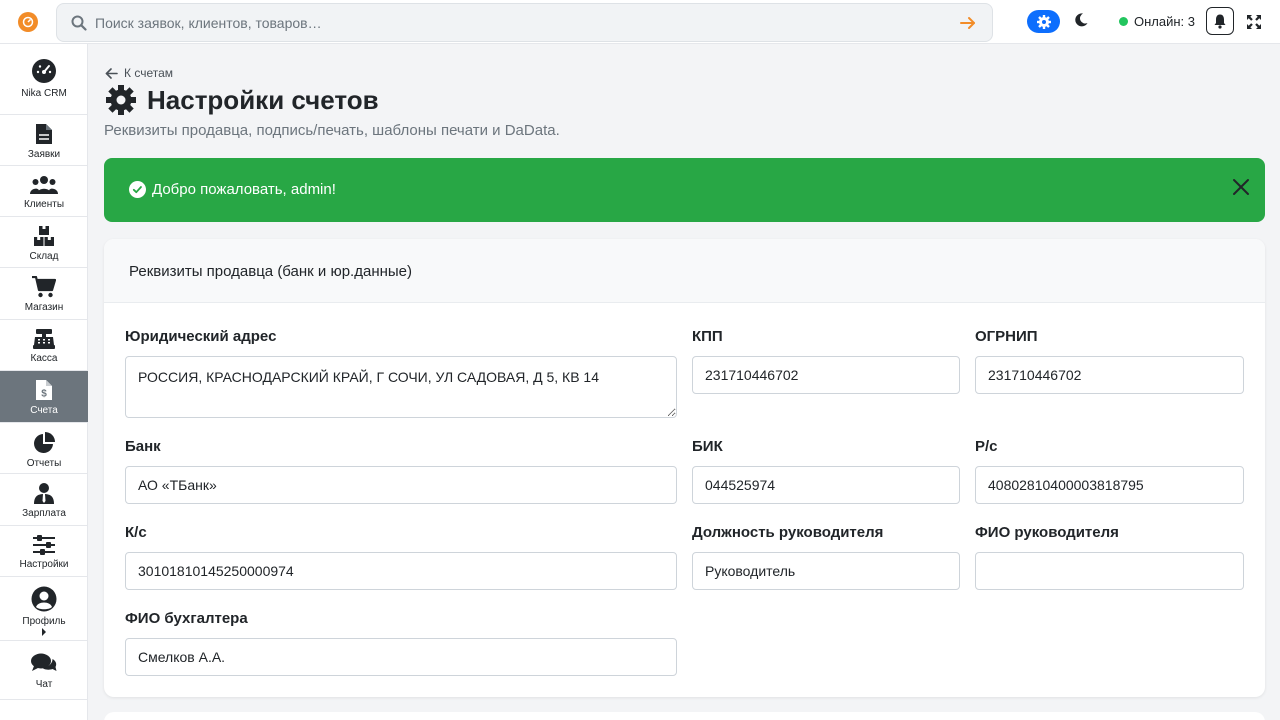 Image resolution: width=1280 pixels, height=720 pixels. I want to click on sidebar-item-salary: Зарплата, so click(44, 500).